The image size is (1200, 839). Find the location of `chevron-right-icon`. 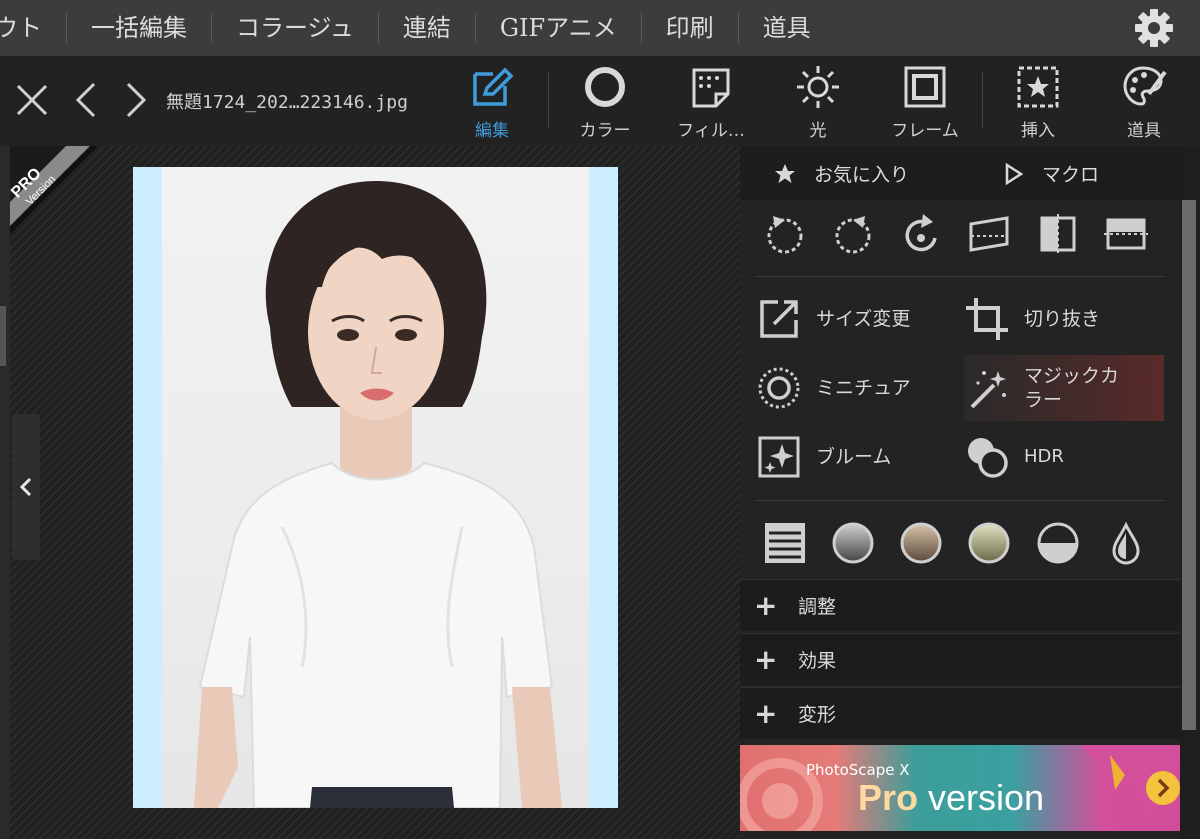

chevron-right-icon is located at coordinates (1163, 788).